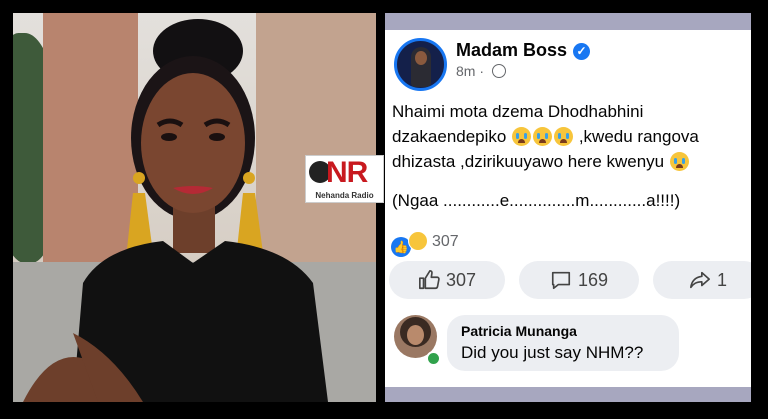 Image resolution: width=768 pixels, height=419 pixels. What do you see at coordinates (582, 51) in the screenshot?
I see `check-icon: ✓` at bounding box center [582, 51].